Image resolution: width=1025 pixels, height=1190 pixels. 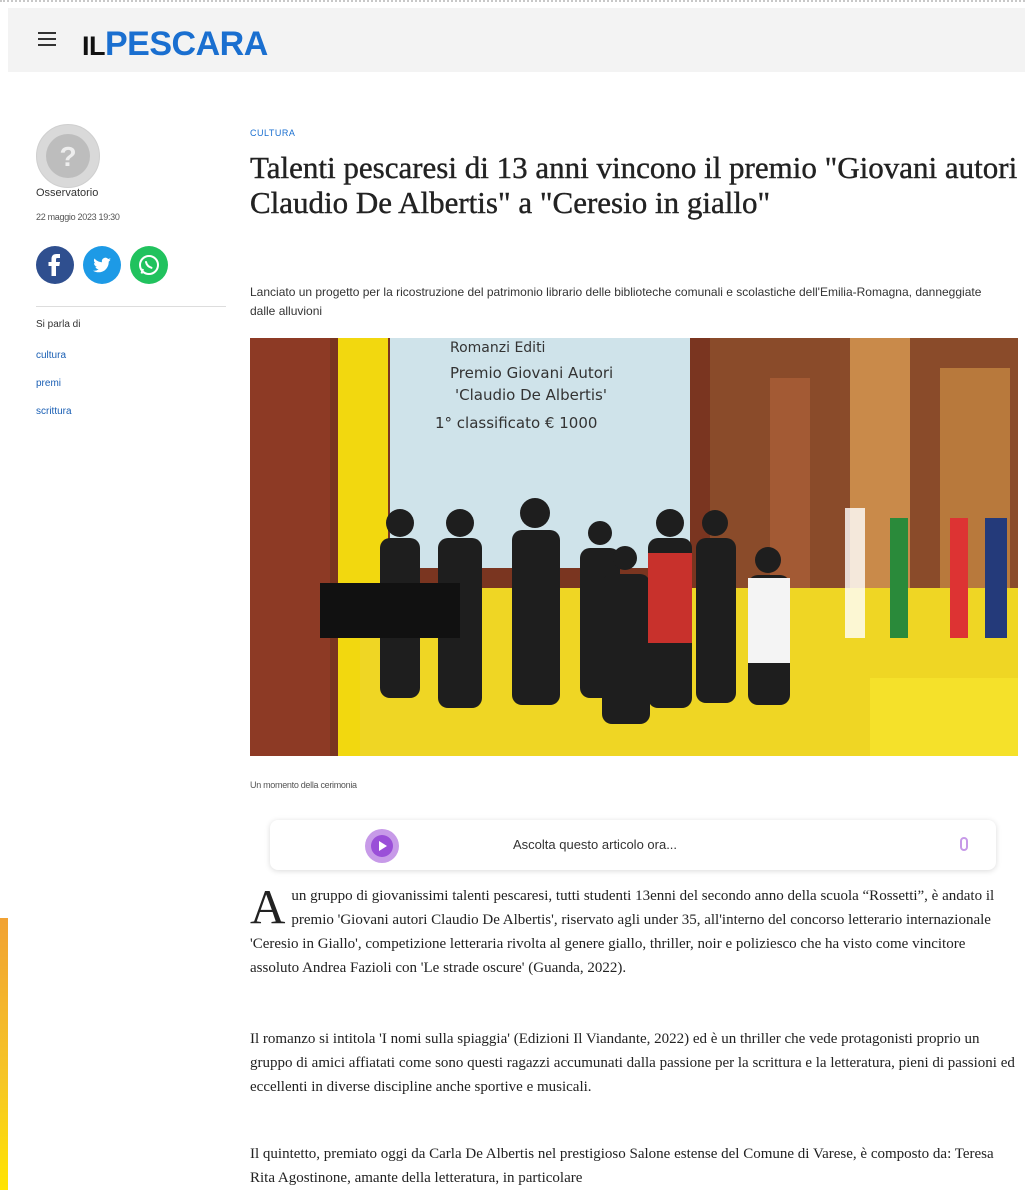 What do you see at coordinates (382, 846) in the screenshot?
I see `play-icon` at bounding box center [382, 846].